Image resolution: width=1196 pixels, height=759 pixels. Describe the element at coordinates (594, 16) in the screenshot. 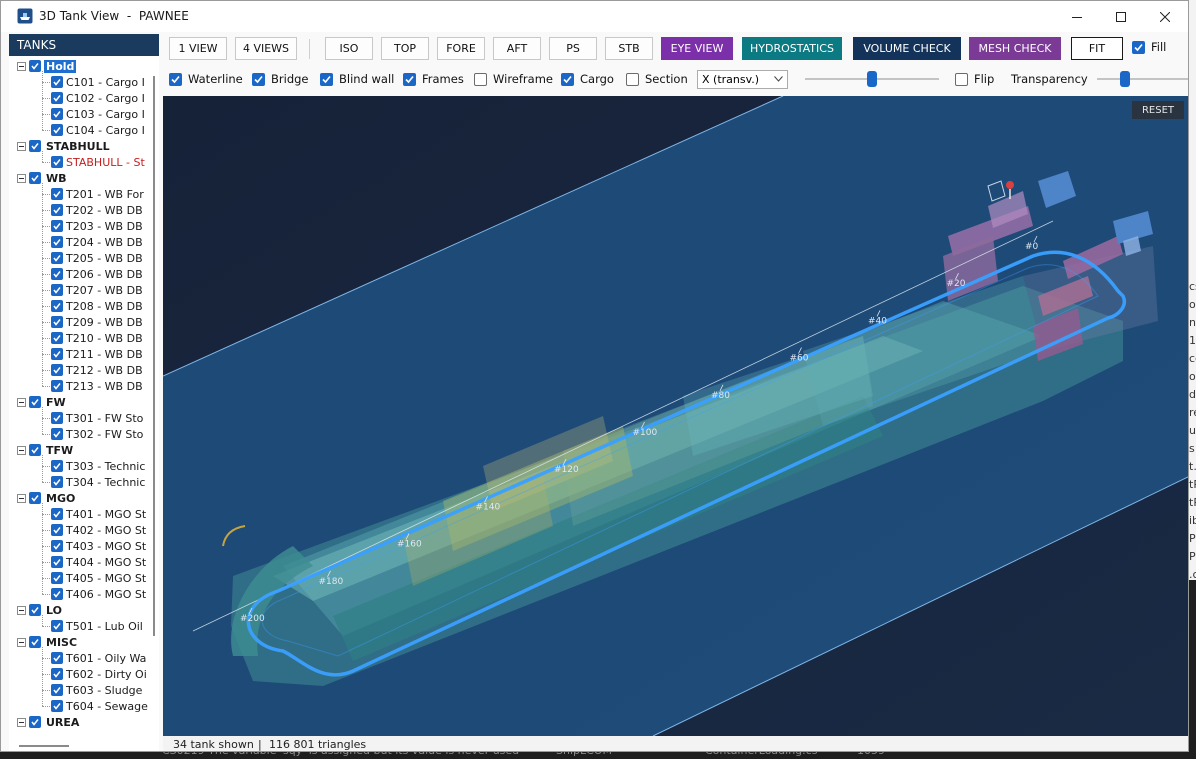

I see `title-bar: 3D Tank View - PAWNEE` at that location.